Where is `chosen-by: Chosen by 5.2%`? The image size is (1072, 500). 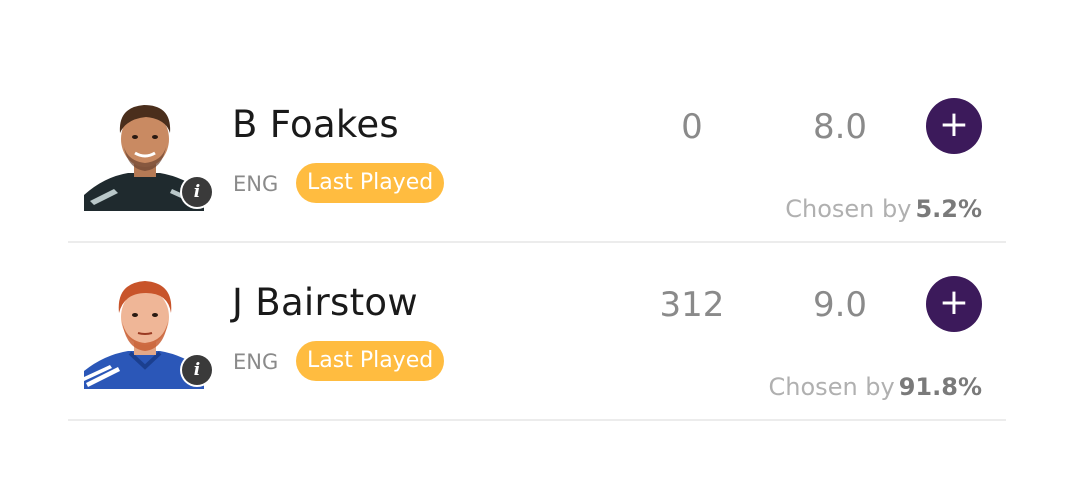
chosen-by: Chosen by 5.2% is located at coordinates (883, 209).